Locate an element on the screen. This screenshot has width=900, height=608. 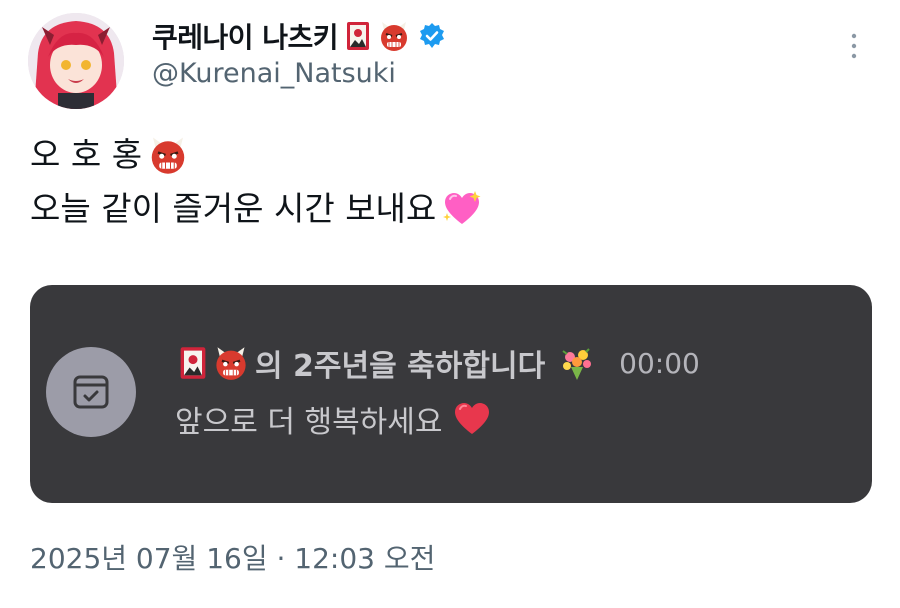
card-time: 00:00 is located at coordinates (659, 363).